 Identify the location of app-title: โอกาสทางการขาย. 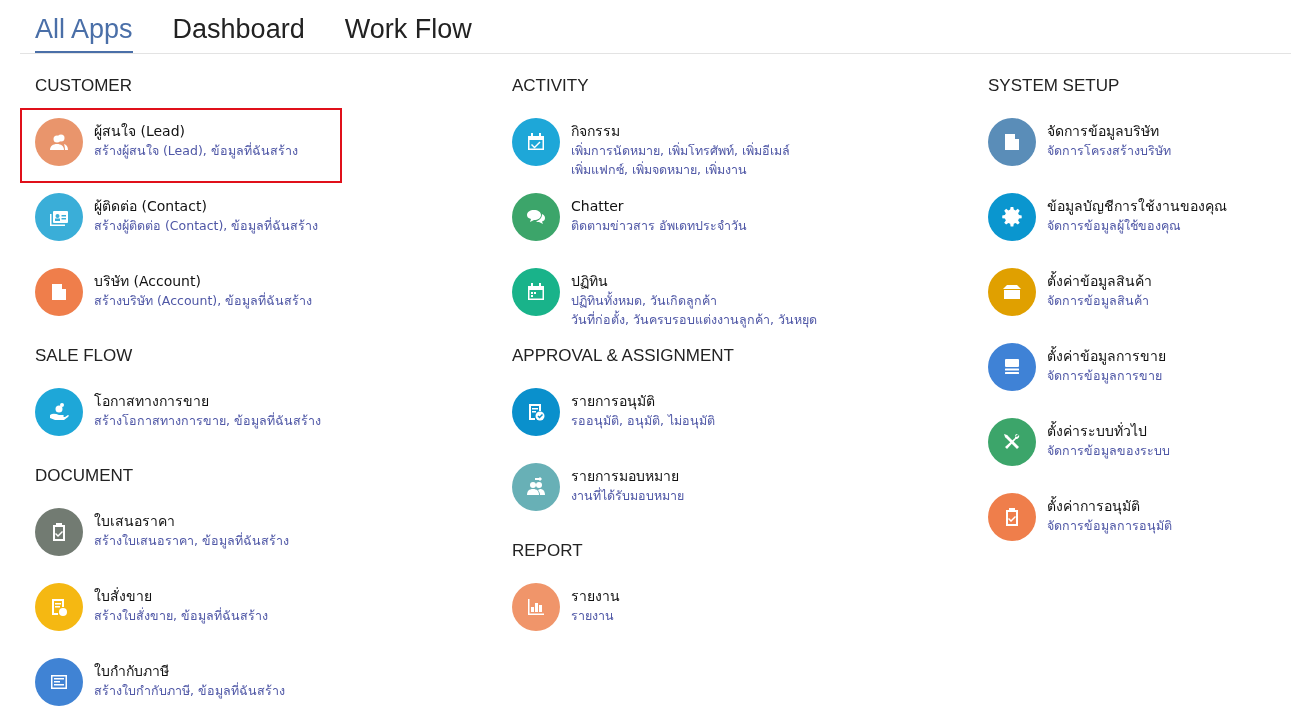
(152, 401).